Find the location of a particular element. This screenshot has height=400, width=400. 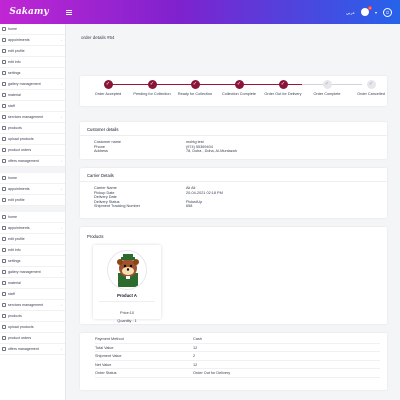

logout-icon: ⏻ is located at coordinates (387, 12).